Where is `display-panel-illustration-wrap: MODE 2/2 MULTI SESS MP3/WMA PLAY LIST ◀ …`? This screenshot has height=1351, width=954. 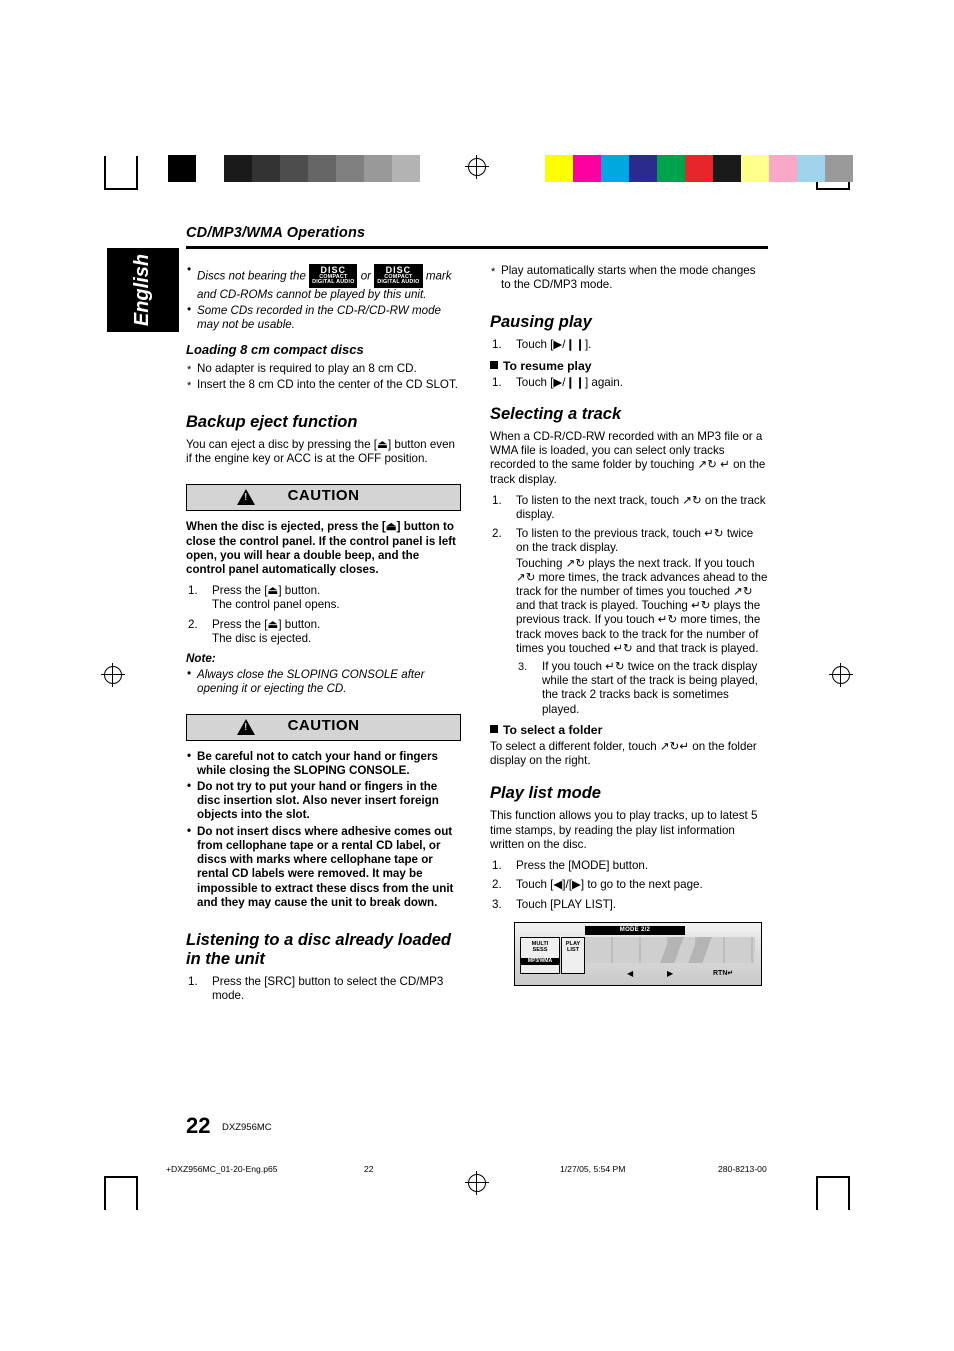 display-panel-illustration-wrap: MODE 2/2 MULTI SESS MP3/WMA PLAY LIST ◀ … is located at coordinates (629, 955).